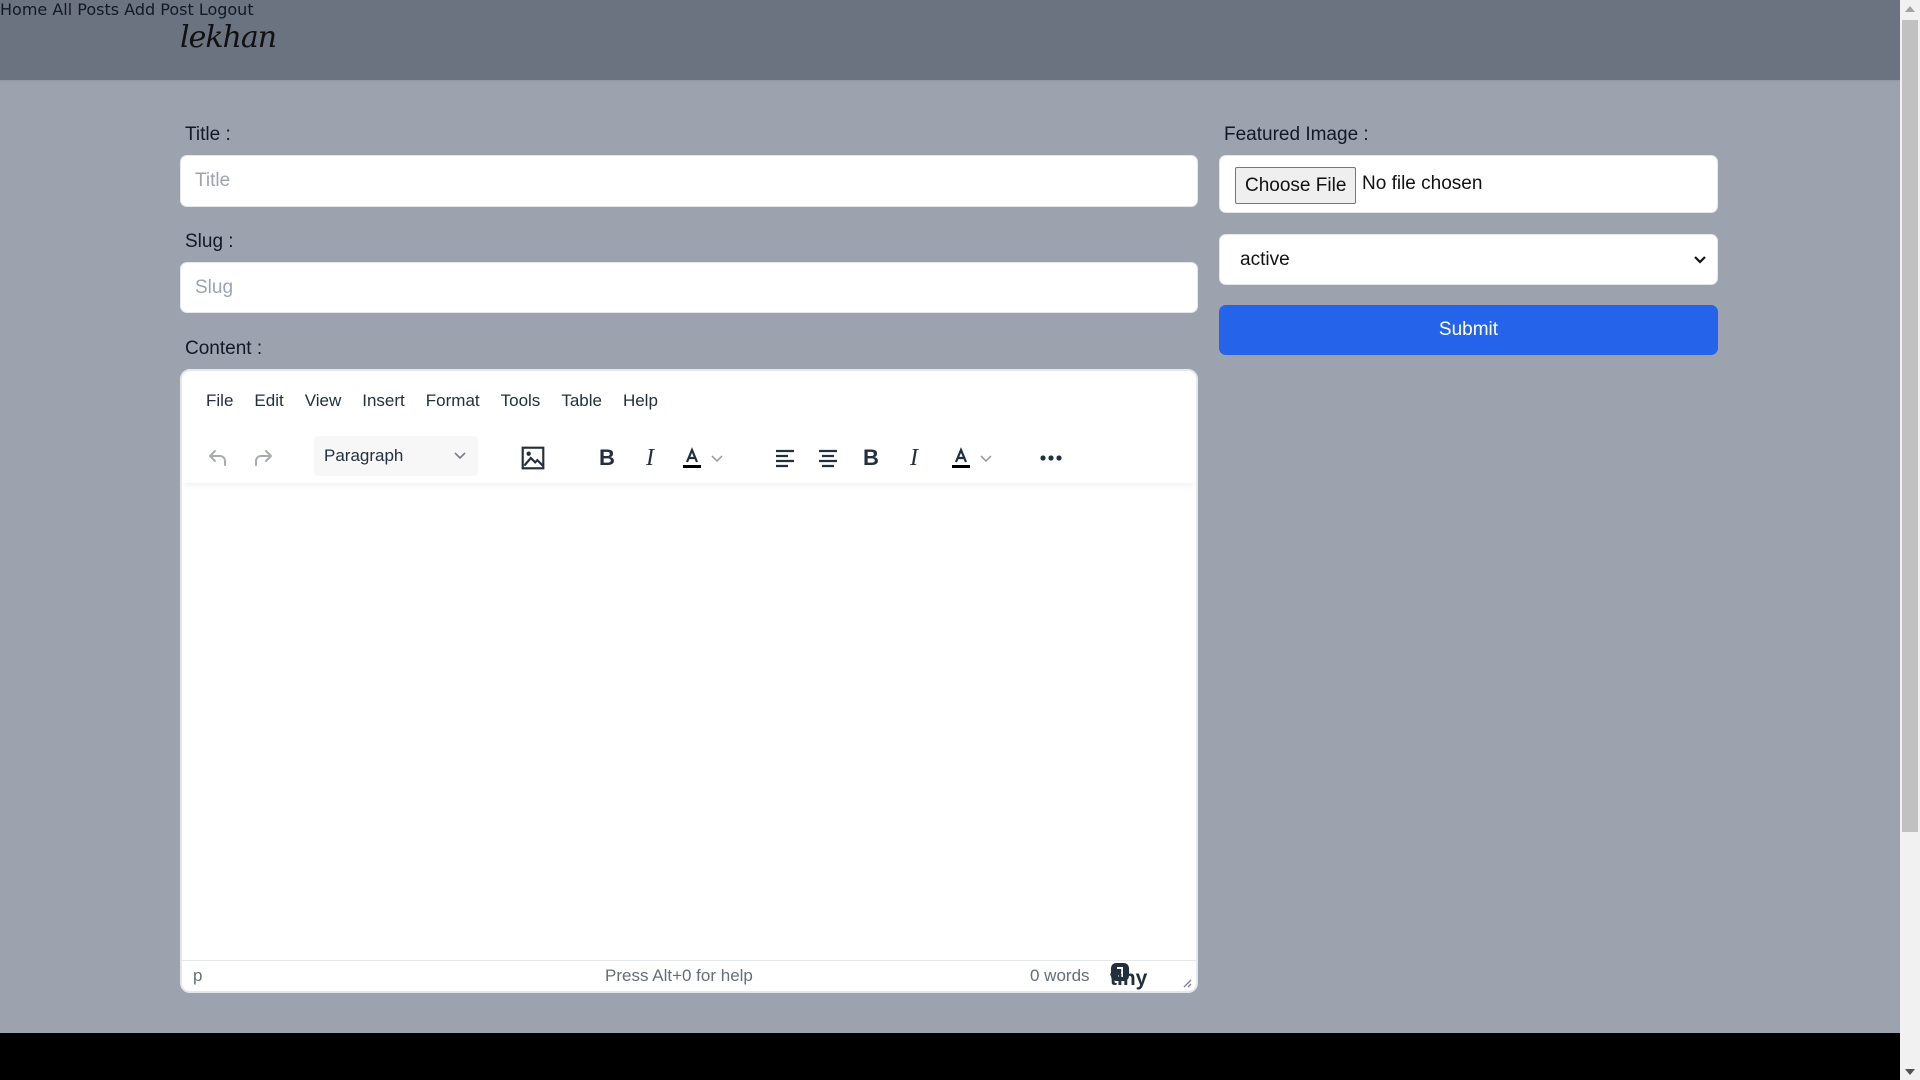 The width and height of the screenshot is (1920, 1080). I want to click on menu-edit: Edit, so click(268, 401).